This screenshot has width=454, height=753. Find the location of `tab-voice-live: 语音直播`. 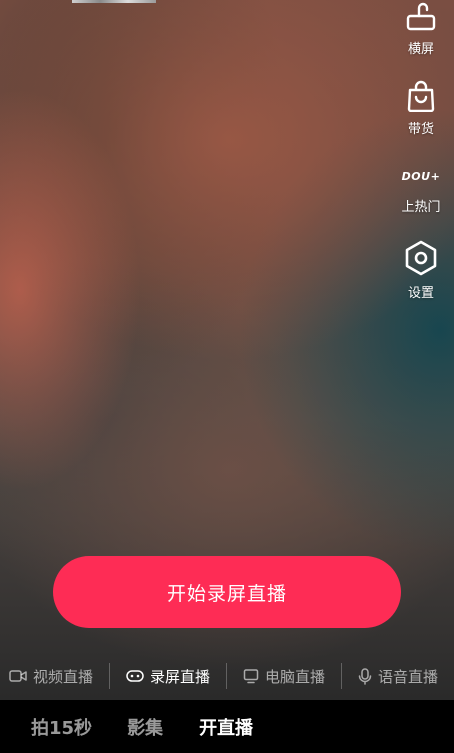

tab-voice-live: 语音直播 is located at coordinates (398, 676).